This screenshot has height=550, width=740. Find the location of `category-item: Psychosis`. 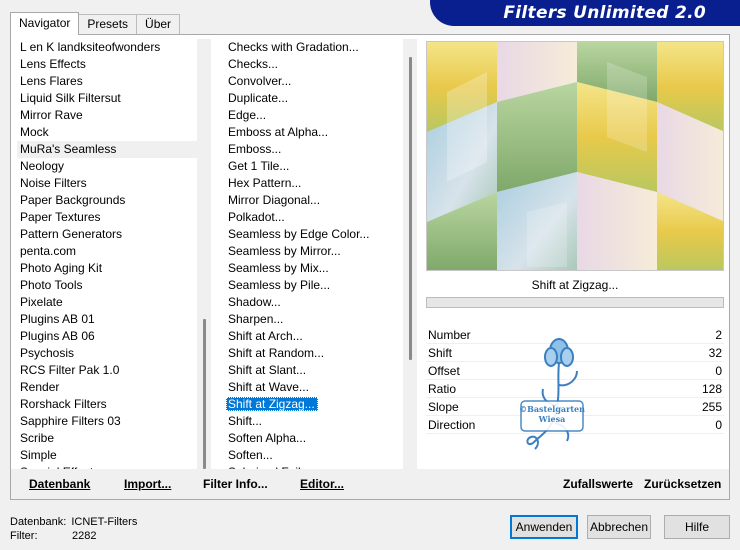

category-item: Psychosis is located at coordinates (112, 353).